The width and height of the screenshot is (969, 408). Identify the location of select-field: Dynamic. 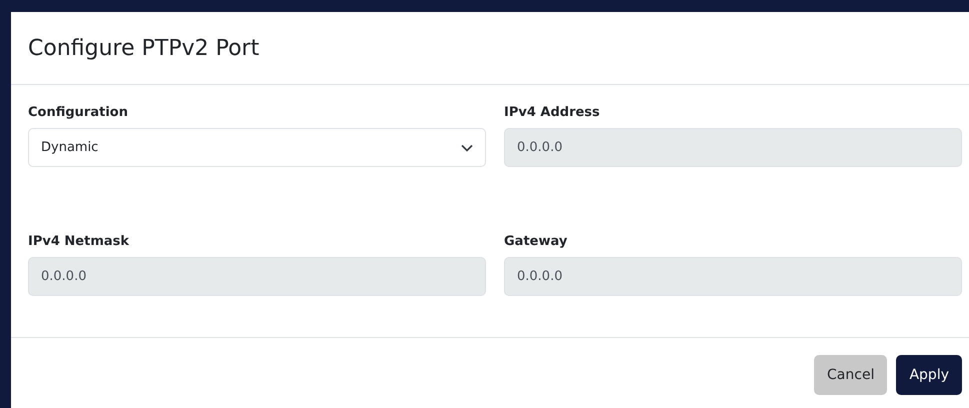
(257, 147).